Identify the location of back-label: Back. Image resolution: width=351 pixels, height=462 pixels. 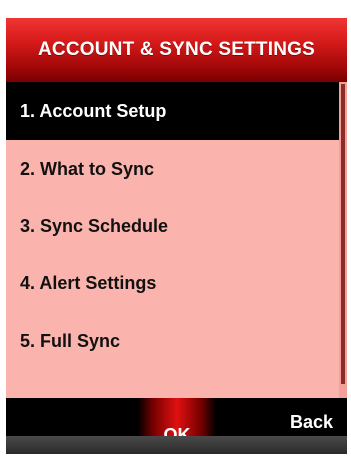
(311, 422).